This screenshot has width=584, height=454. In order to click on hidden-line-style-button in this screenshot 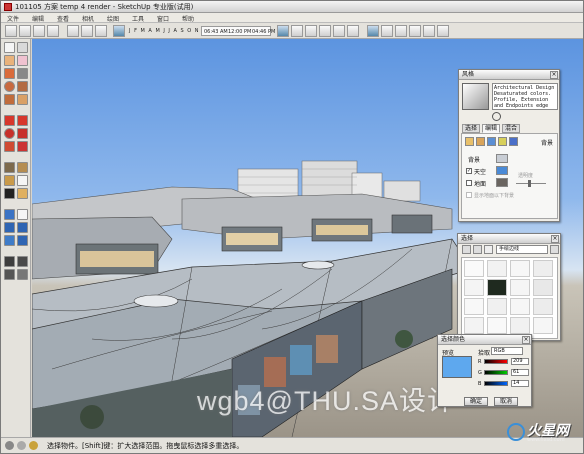, I will do `click(401, 31)`.